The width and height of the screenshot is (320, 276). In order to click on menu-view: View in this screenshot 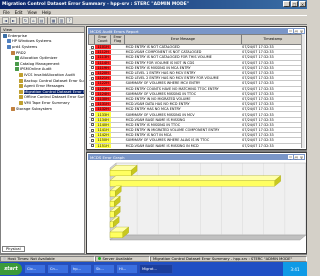, I will do `click(32, 12)`.